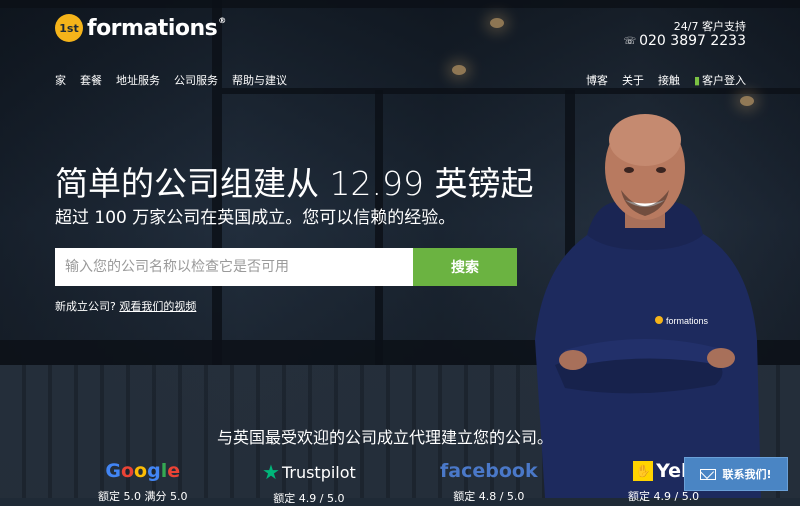  I want to click on review-facebook: facebook 额定 4.8 / 5.0, so click(489, 482).